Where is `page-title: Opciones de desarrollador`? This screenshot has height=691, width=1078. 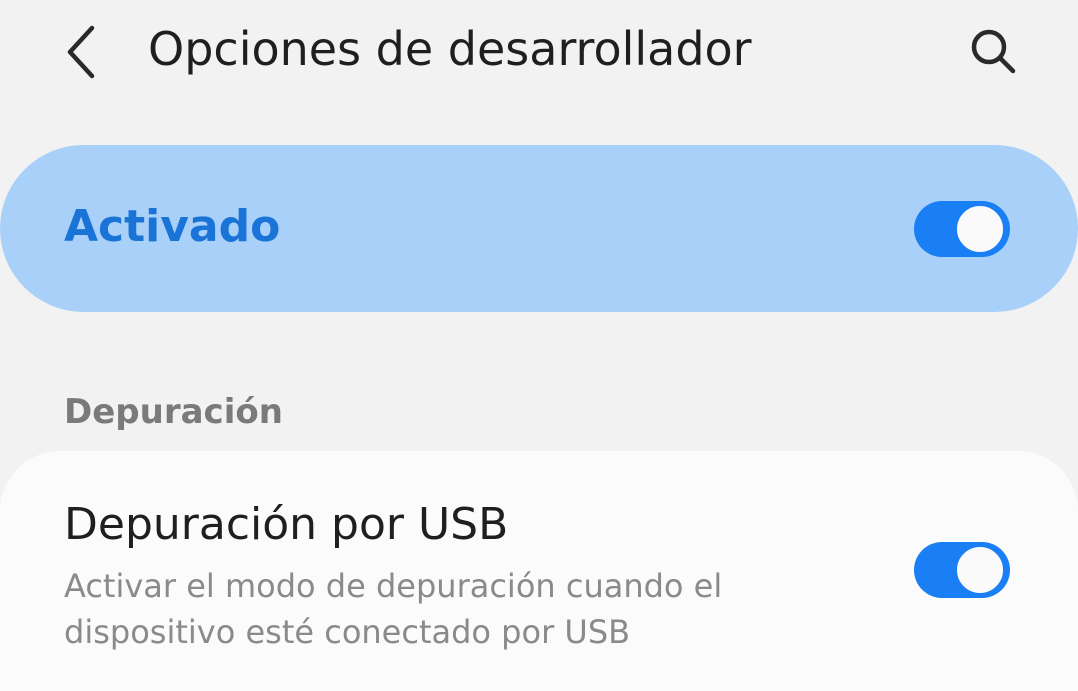 page-title: Opciones de desarrollador is located at coordinates (450, 49).